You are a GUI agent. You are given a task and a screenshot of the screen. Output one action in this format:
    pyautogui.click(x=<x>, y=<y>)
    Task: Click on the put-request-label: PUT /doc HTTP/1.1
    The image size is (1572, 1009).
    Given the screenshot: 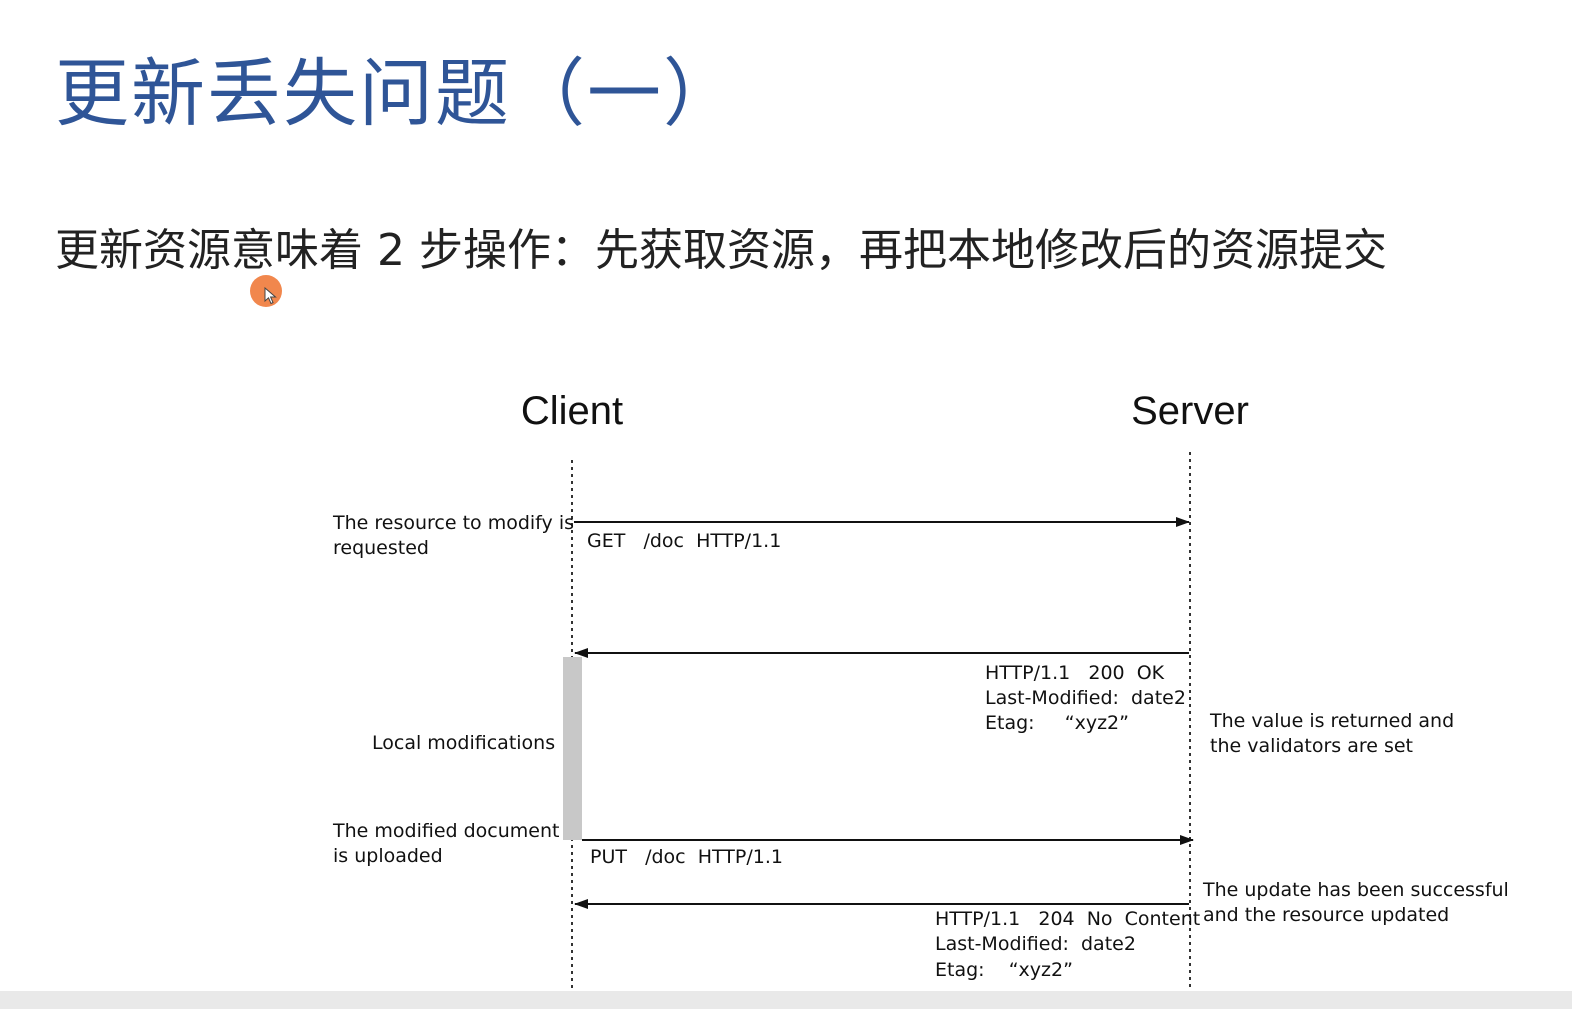 What is the action you would take?
    pyautogui.click(x=686, y=857)
    